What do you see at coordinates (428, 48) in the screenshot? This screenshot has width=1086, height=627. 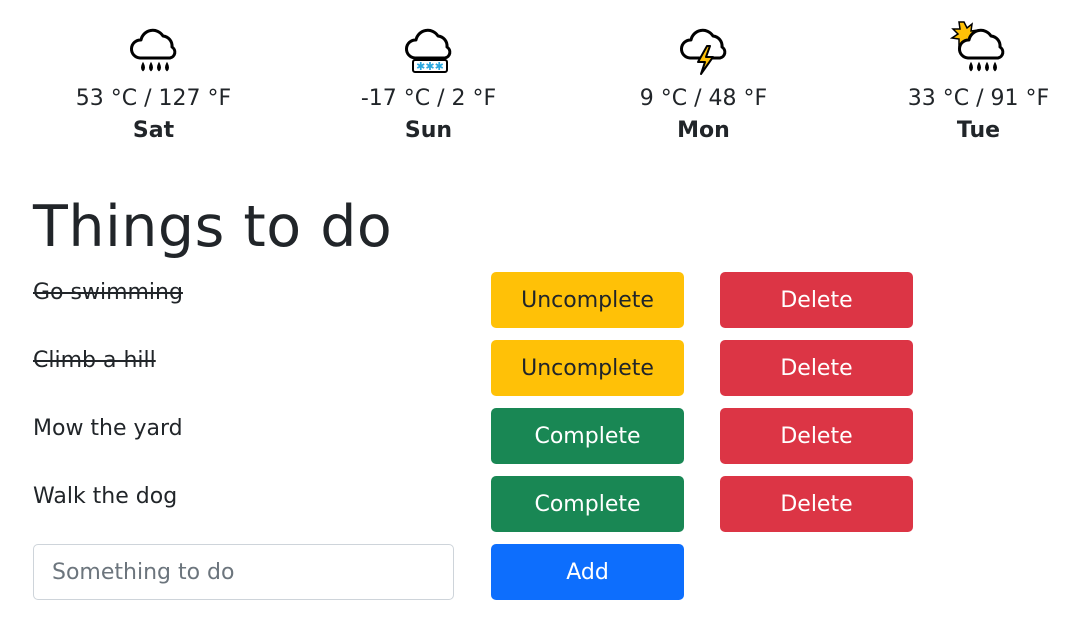 I see `snow-cloud-icon: ✱✱✱` at bounding box center [428, 48].